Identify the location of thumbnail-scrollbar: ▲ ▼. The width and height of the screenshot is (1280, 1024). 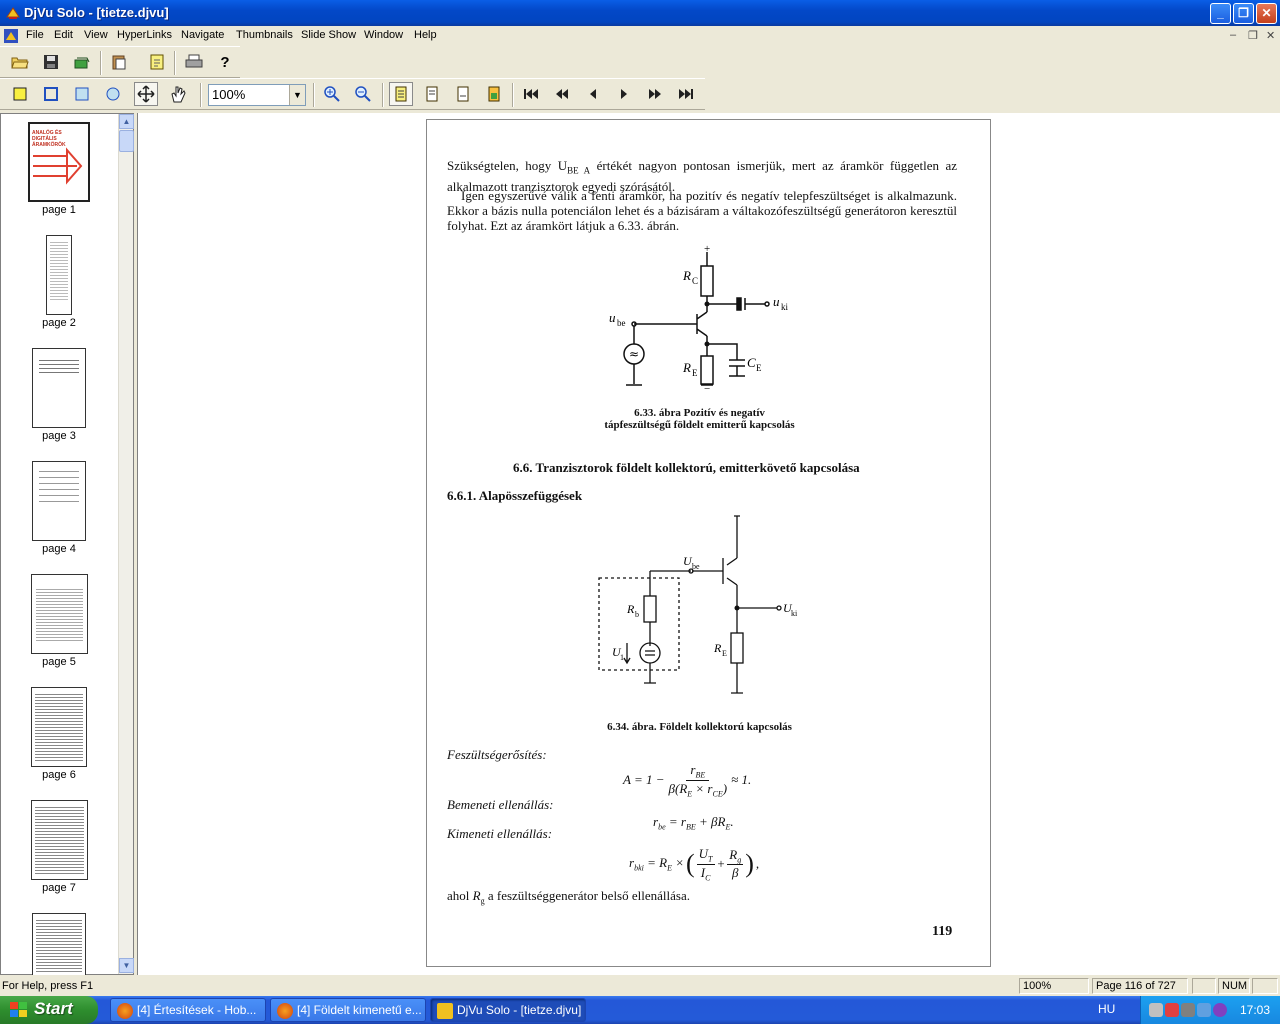
(126, 544).